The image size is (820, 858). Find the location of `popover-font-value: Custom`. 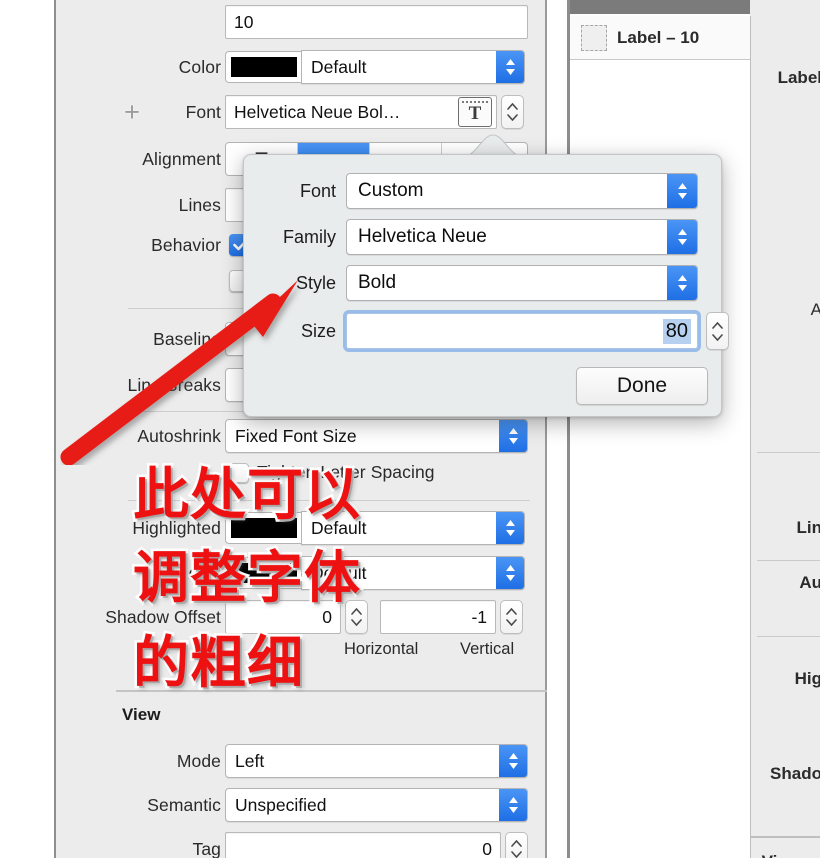

popover-font-value: Custom is located at coordinates (391, 190).